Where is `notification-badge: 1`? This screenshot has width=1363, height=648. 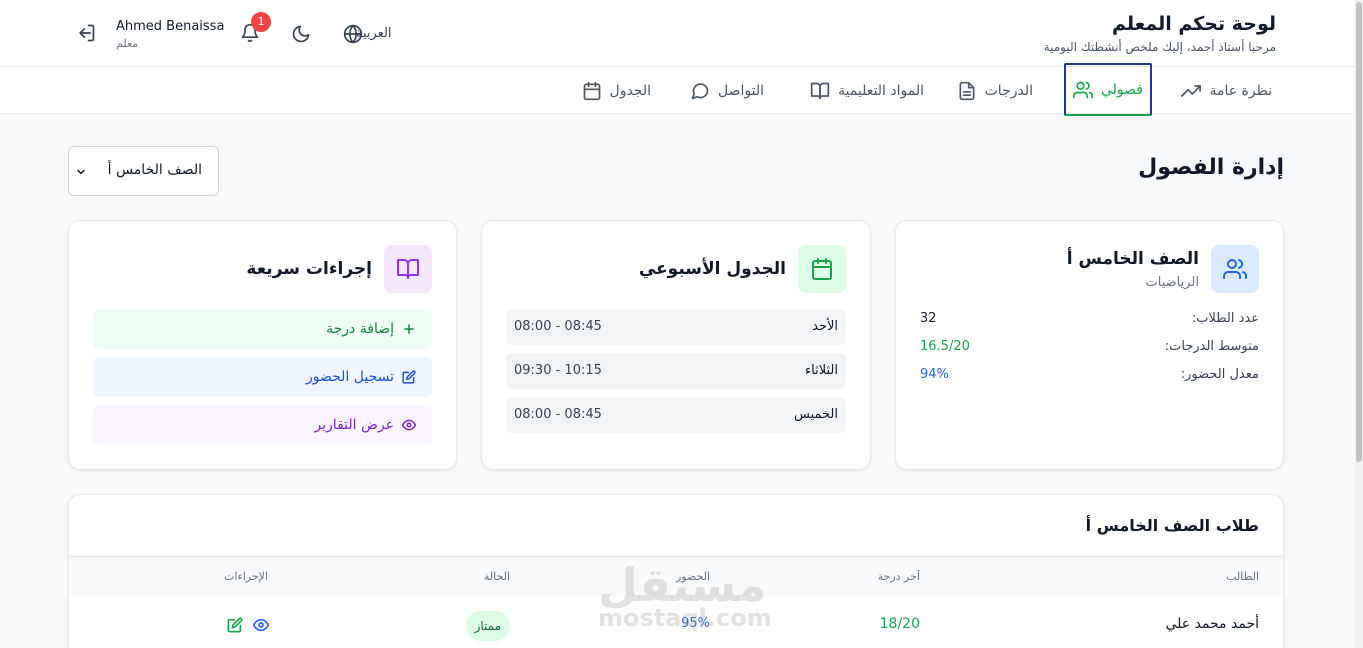 notification-badge: 1 is located at coordinates (261, 22).